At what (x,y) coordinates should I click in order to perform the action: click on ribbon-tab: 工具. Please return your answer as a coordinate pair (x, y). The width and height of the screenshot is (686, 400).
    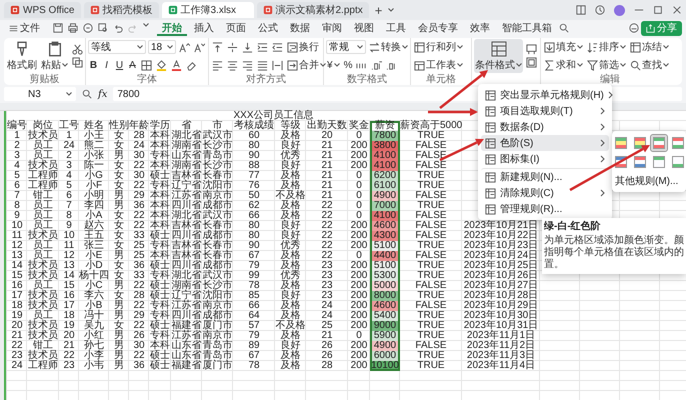
    Looking at the image, I should click on (396, 28).